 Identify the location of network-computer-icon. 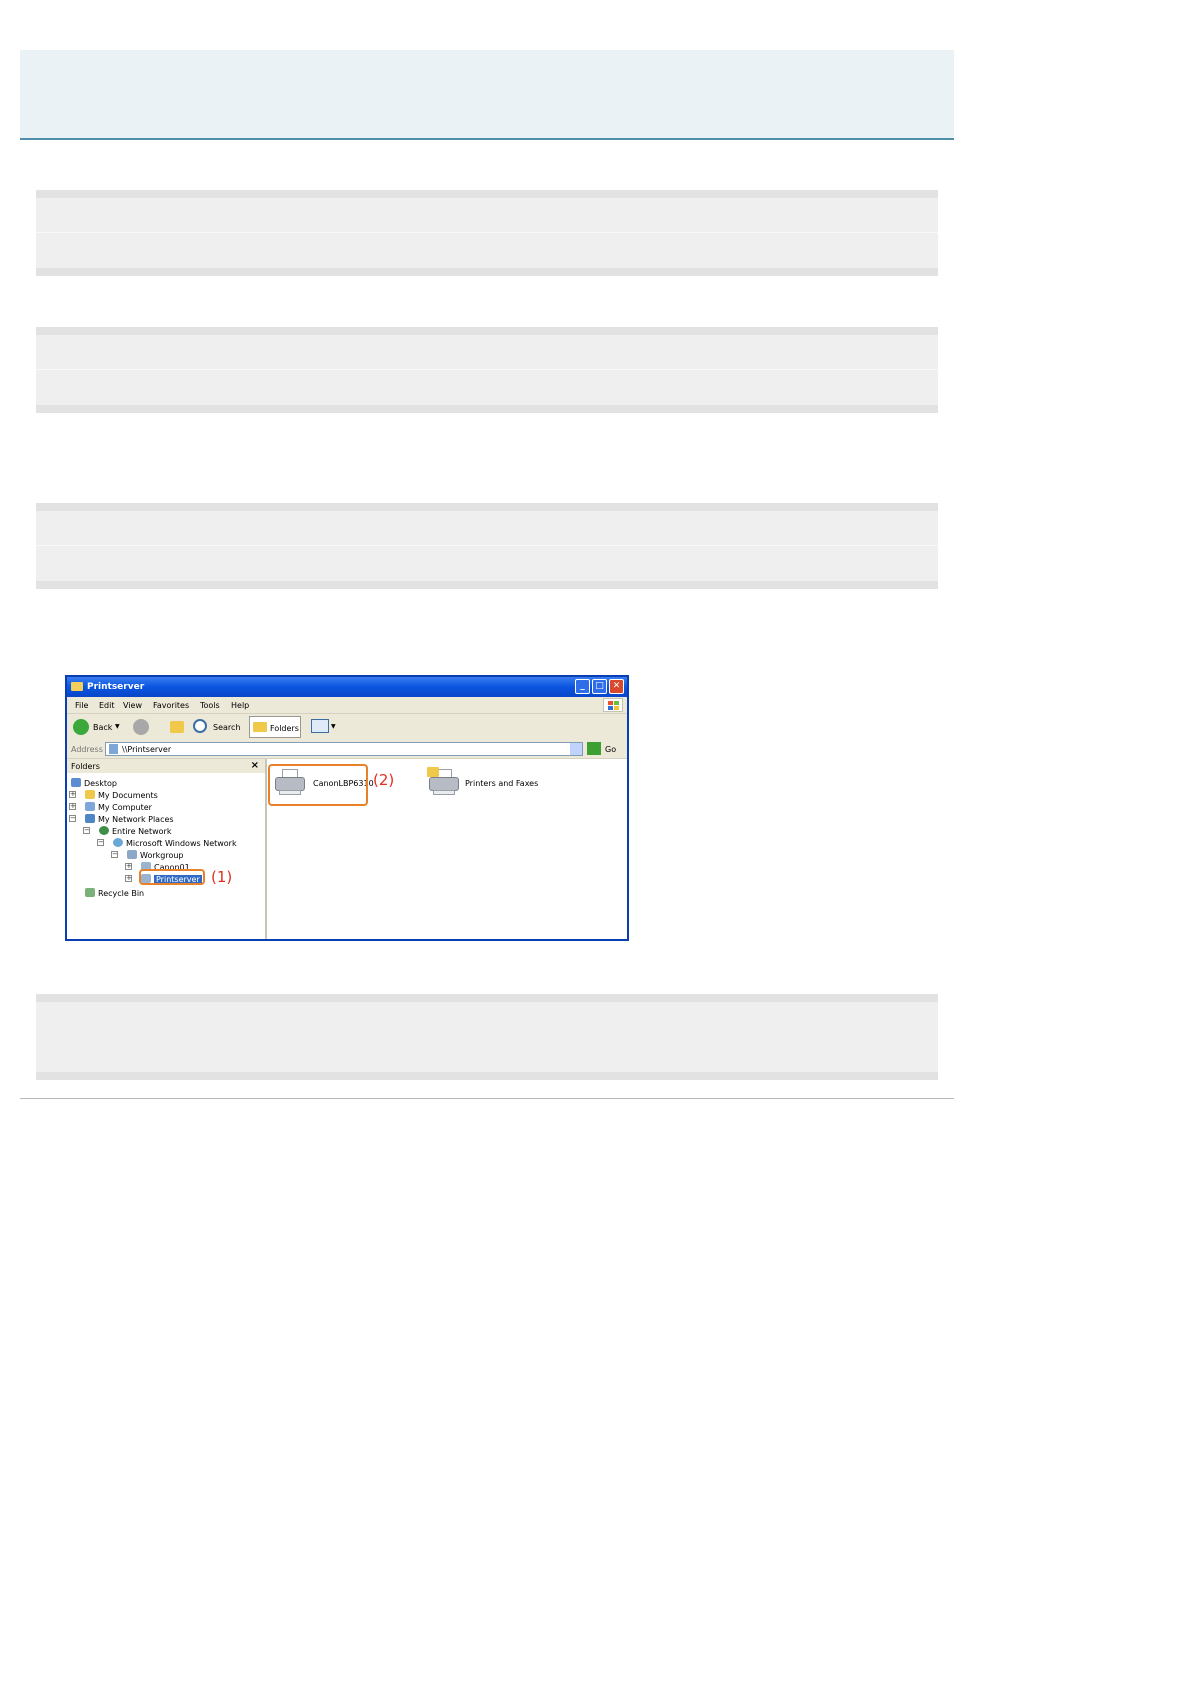
(113, 749).